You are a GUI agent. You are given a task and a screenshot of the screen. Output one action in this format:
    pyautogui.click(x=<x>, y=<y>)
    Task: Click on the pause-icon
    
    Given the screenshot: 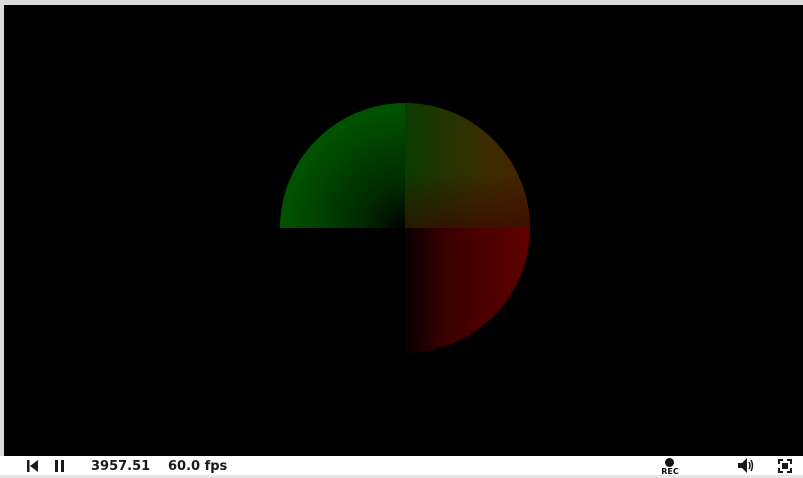 What is the action you would take?
    pyautogui.click(x=60, y=466)
    